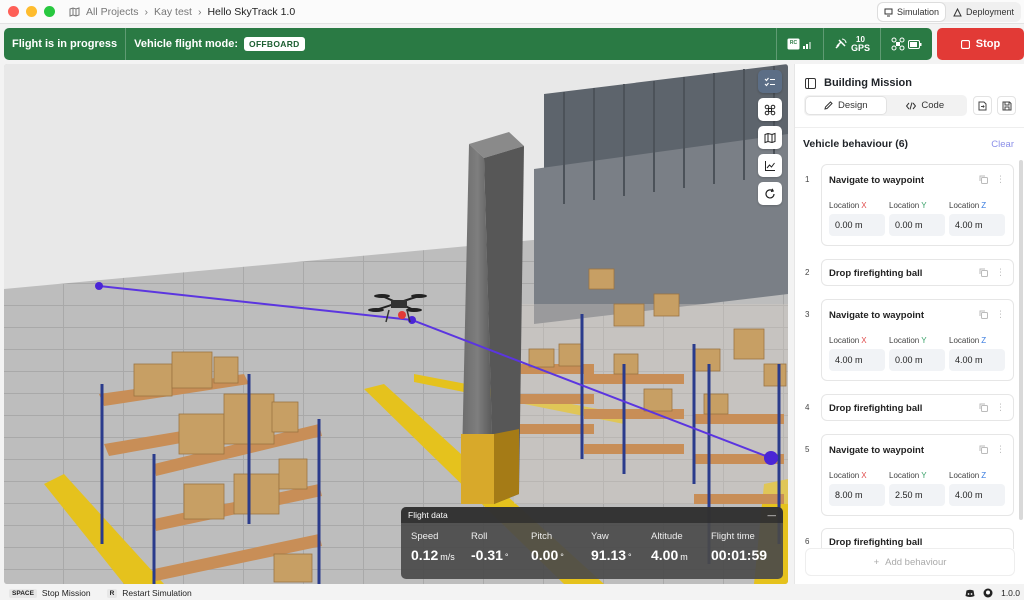 The image size is (1024, 600). I want to click on deployment-icon, so click(957, 11).